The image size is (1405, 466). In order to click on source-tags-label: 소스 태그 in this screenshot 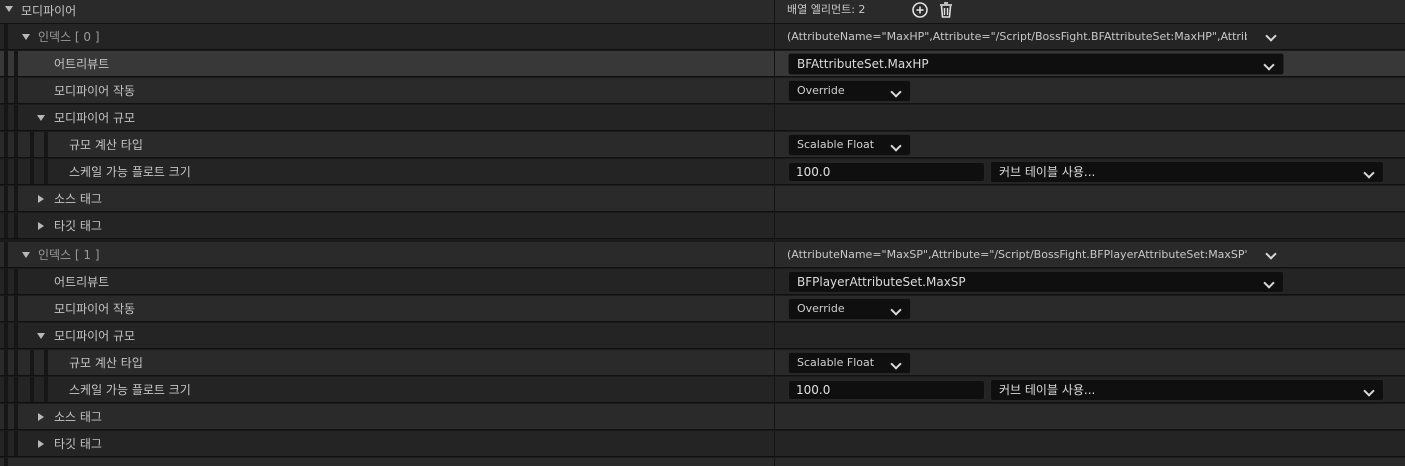, I will do `click(78, 199)`.